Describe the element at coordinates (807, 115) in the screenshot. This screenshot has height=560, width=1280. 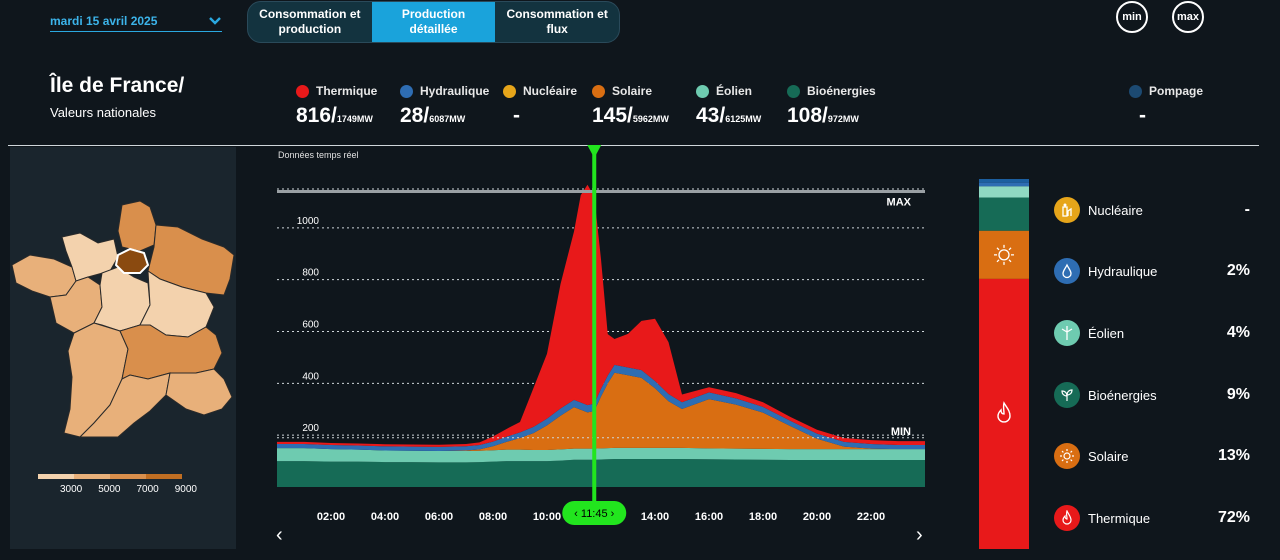
I see `source-value: 108/` at that location.